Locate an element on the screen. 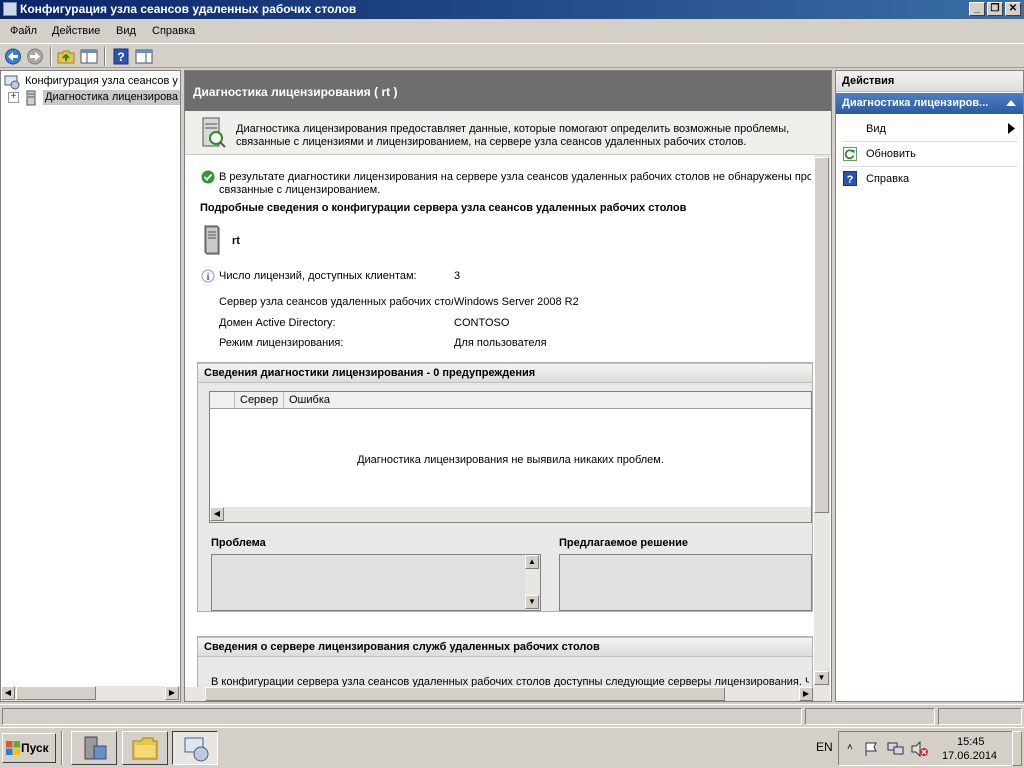 The width and height of the screenshot is (1024, 768). clock-date: 17.06.2014 is located at coordinates (969, 756).